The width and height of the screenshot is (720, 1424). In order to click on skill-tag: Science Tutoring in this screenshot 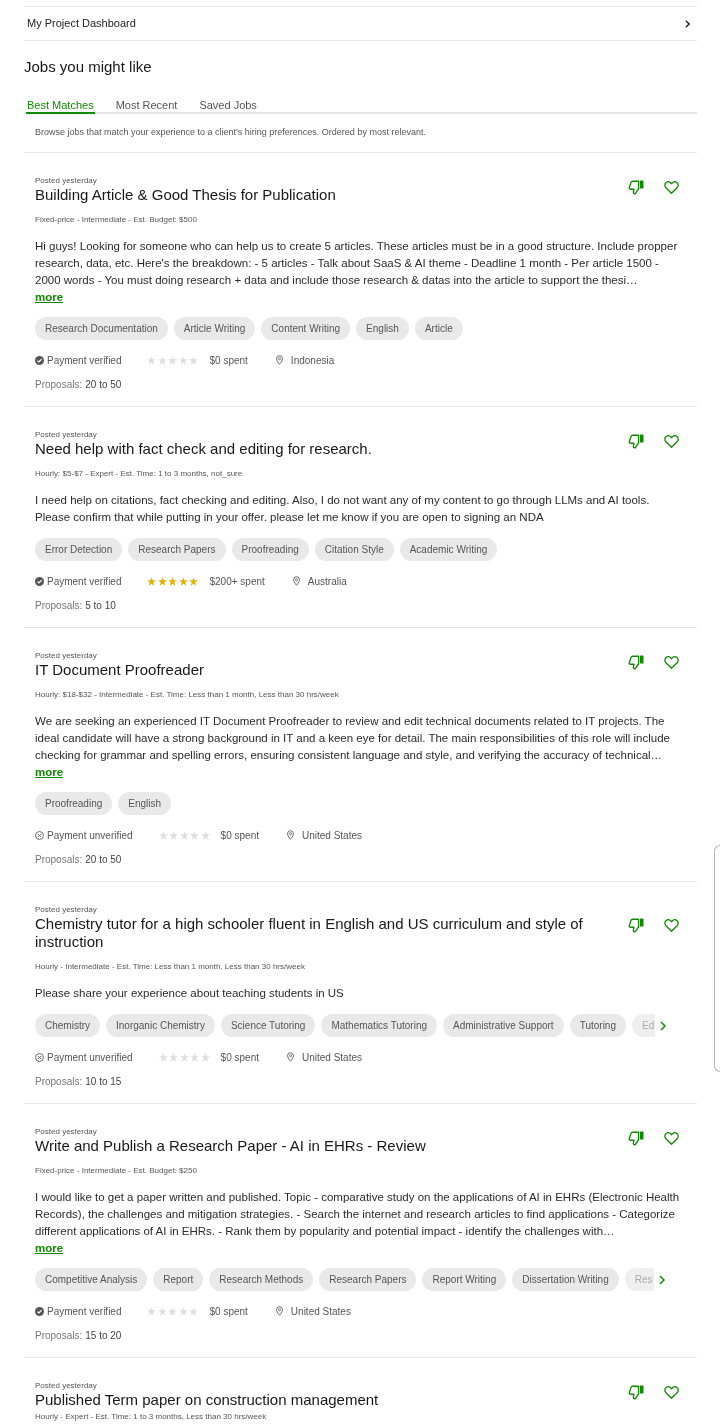, I will do `click(268, 1025)`.